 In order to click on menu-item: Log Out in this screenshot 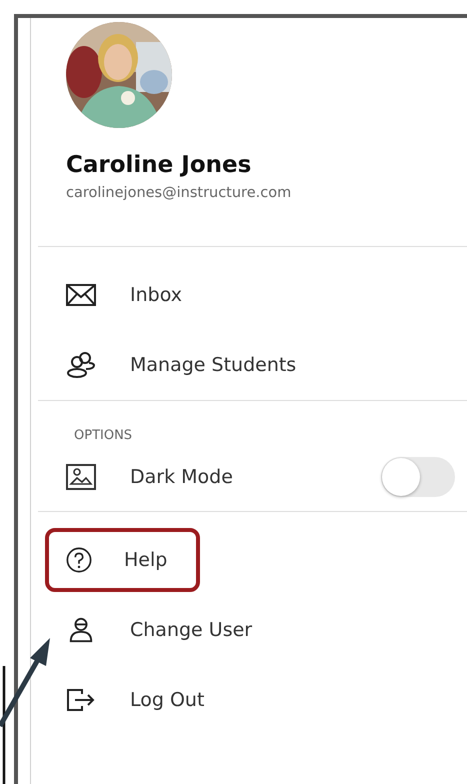, I will do `click(252, 700)`.